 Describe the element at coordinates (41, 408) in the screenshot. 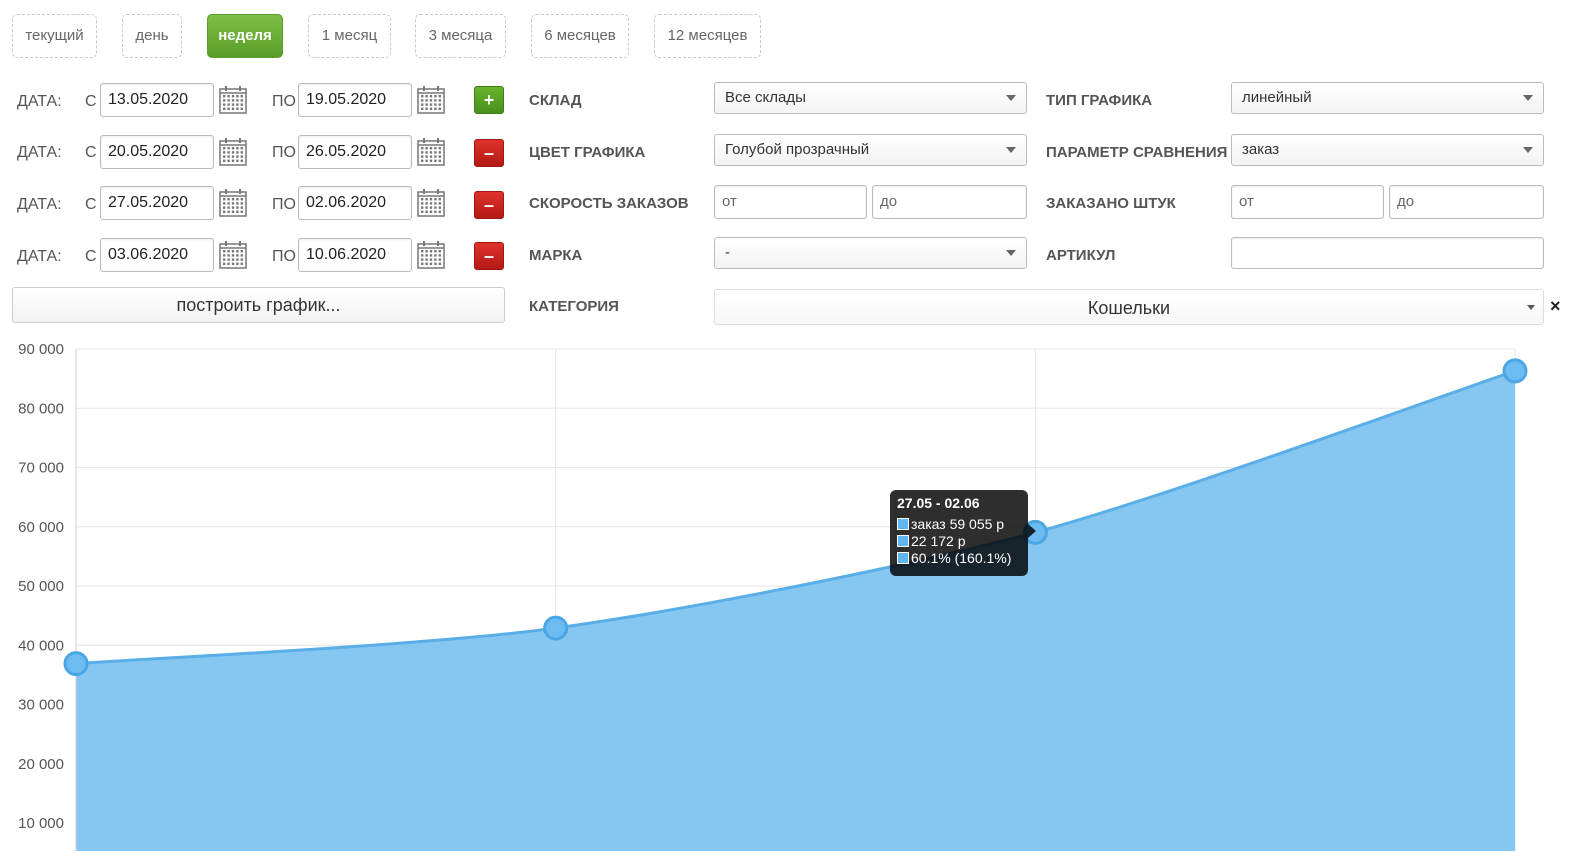

I see `y-tick-label: 80 000` at that location.